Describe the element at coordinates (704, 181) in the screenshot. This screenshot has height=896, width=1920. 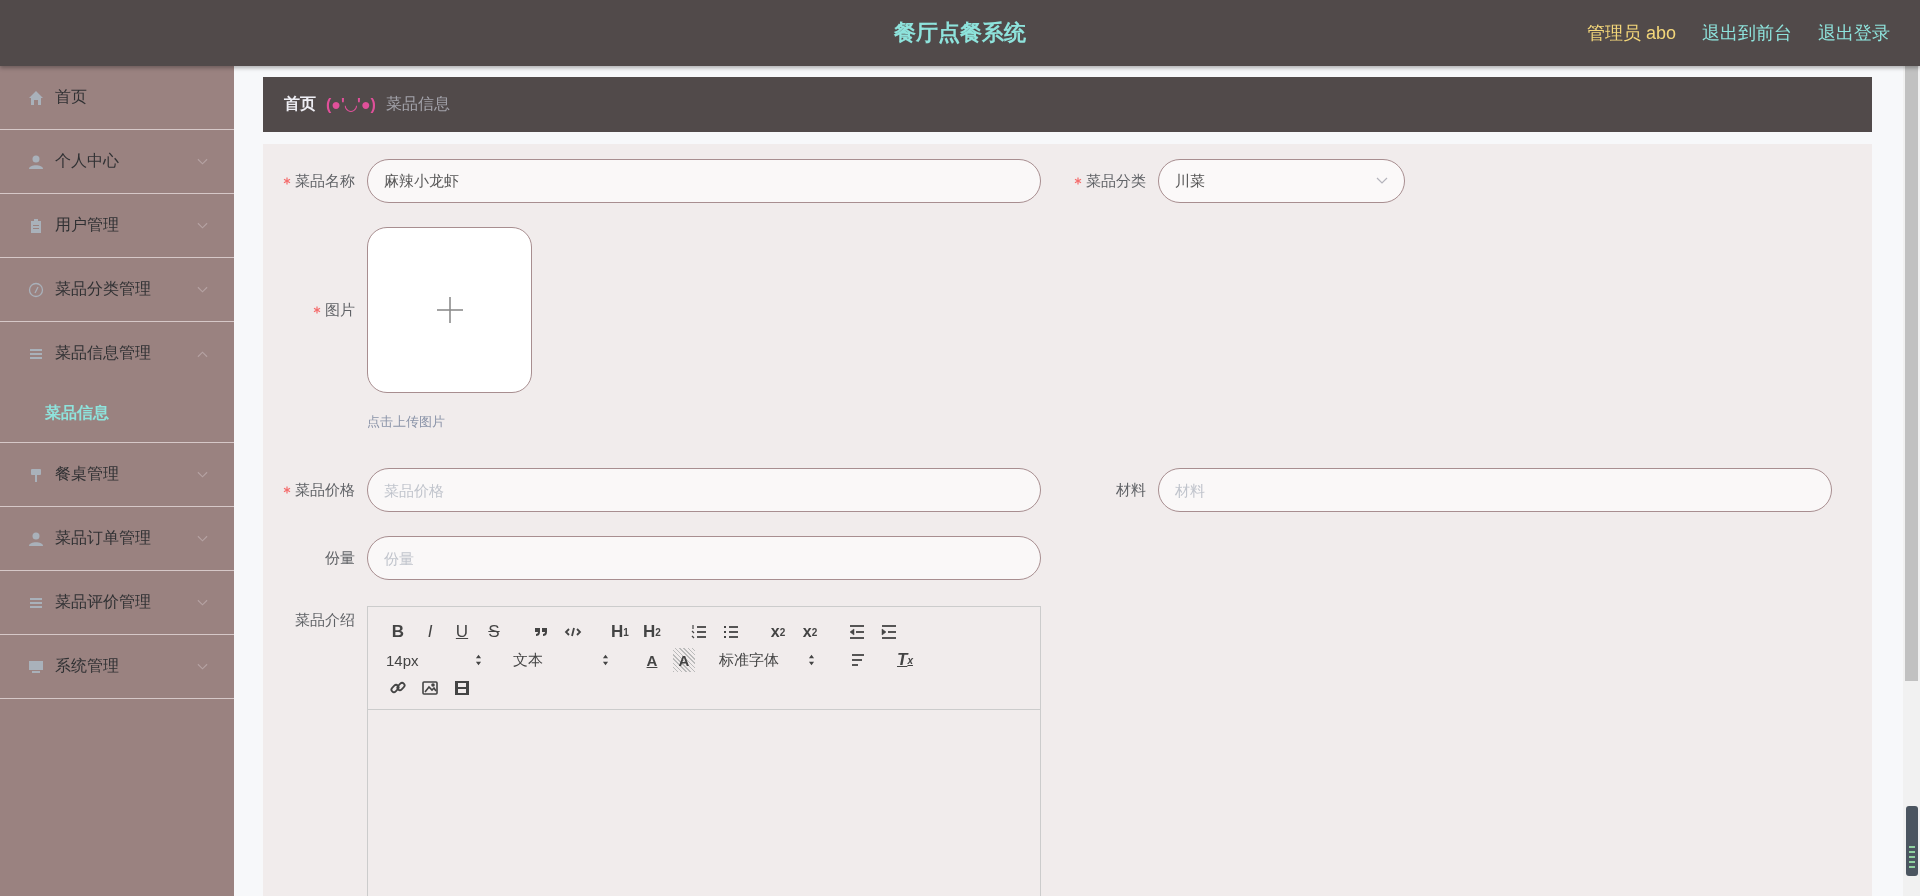
I see `input-field: 麻辣小龙虾` at that location.